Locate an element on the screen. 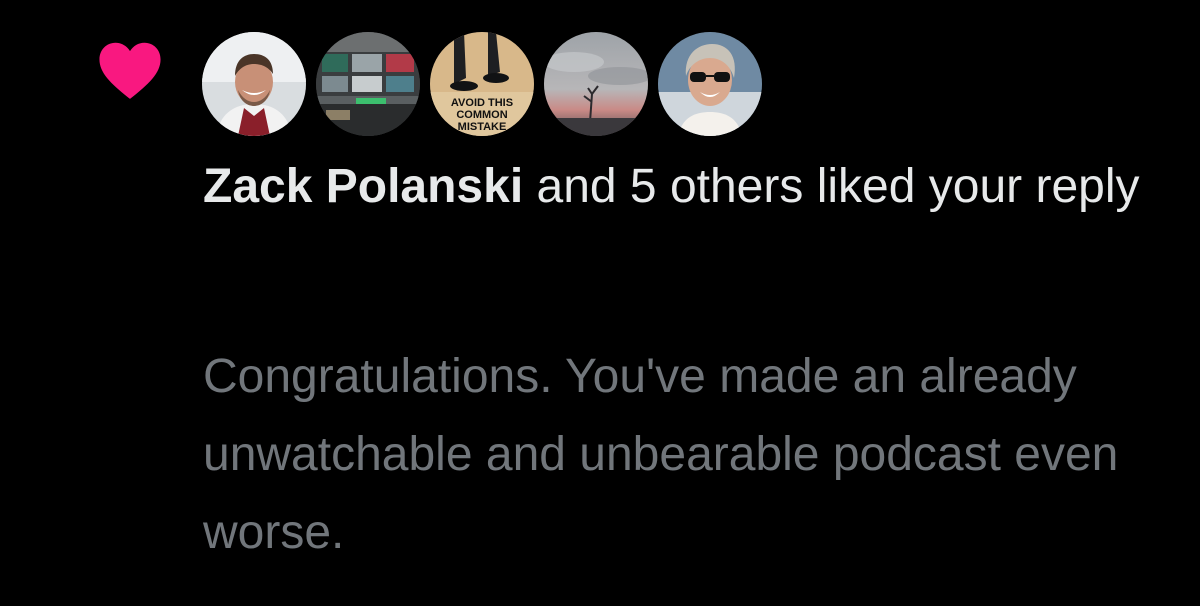  avatar-photo-sunset-sky is located at coordinates (596, 84).